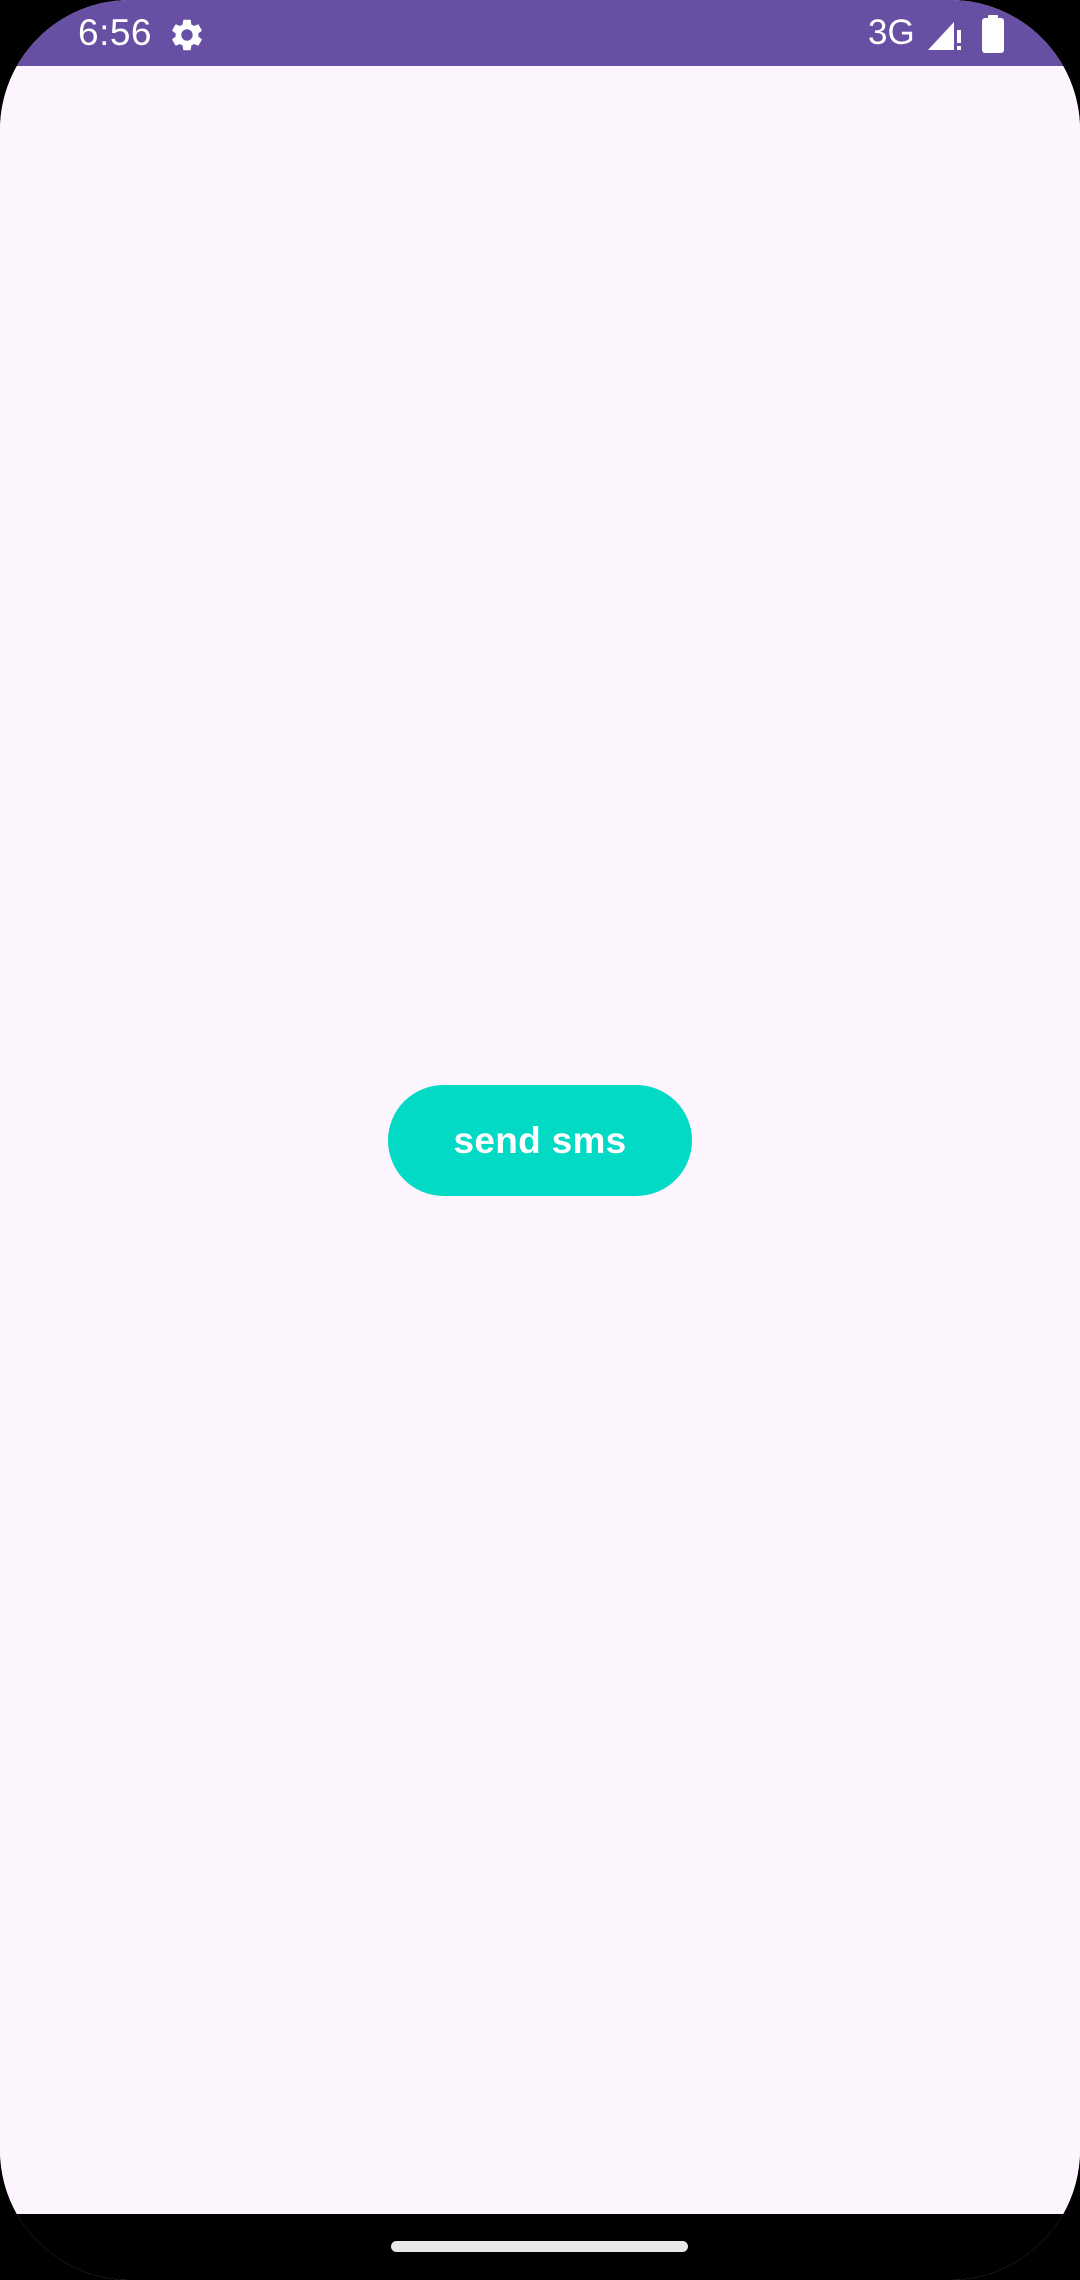 Image resolution: width=1080 pixels, height=2280 pixels. What do you see at coordinates (993, 34) in the screenshot?
I see `battery-icon` at bounding box center [993, 34].